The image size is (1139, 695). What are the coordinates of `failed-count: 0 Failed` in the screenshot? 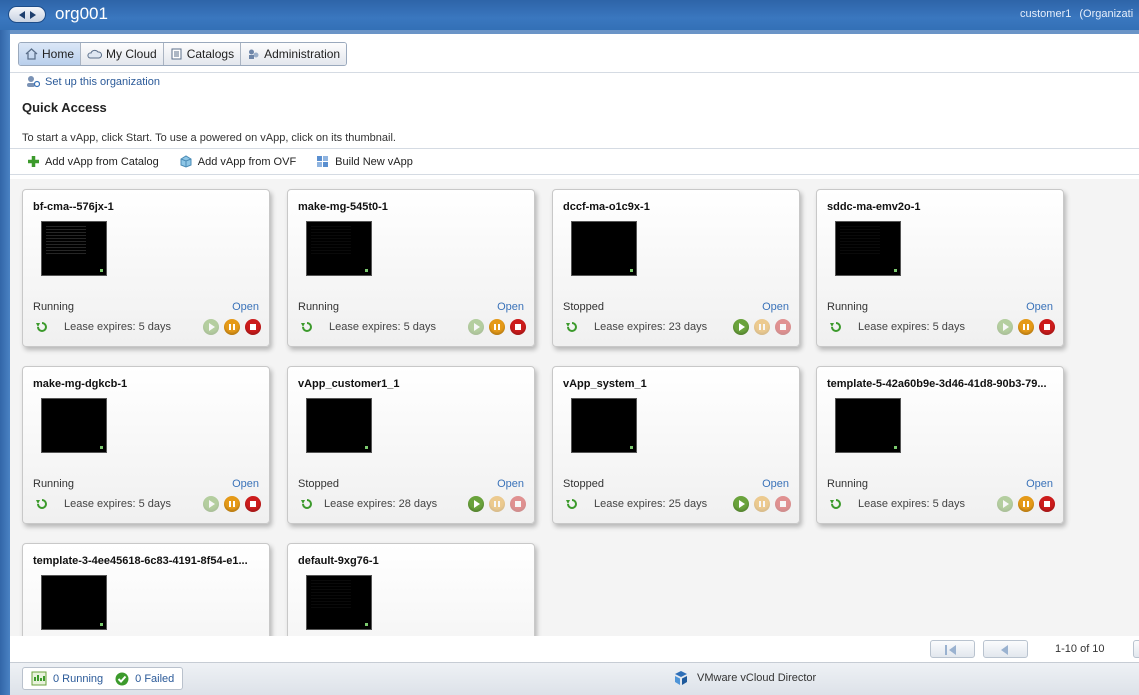 It's located at (154, 679).